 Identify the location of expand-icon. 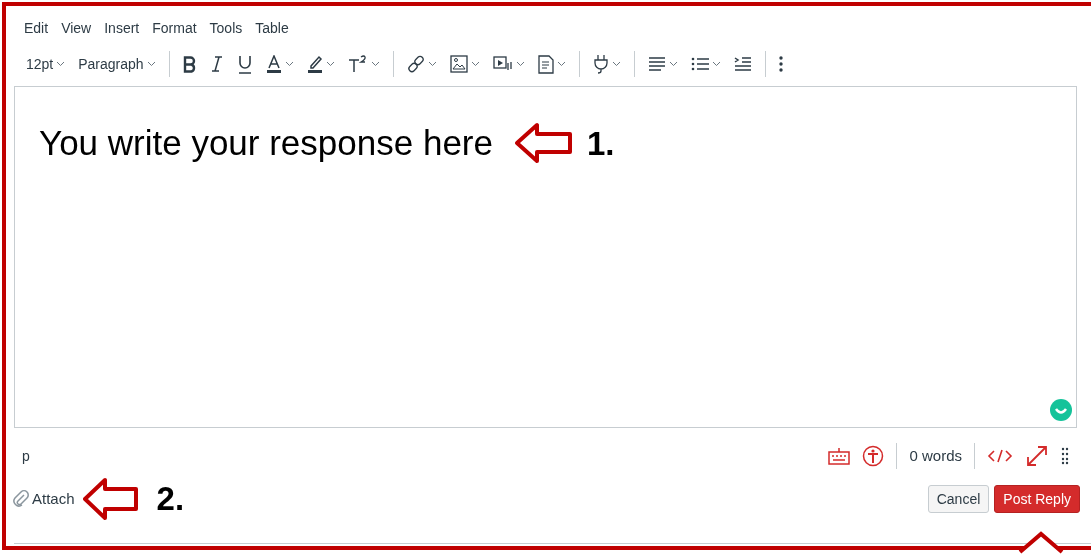
(1037, 456).